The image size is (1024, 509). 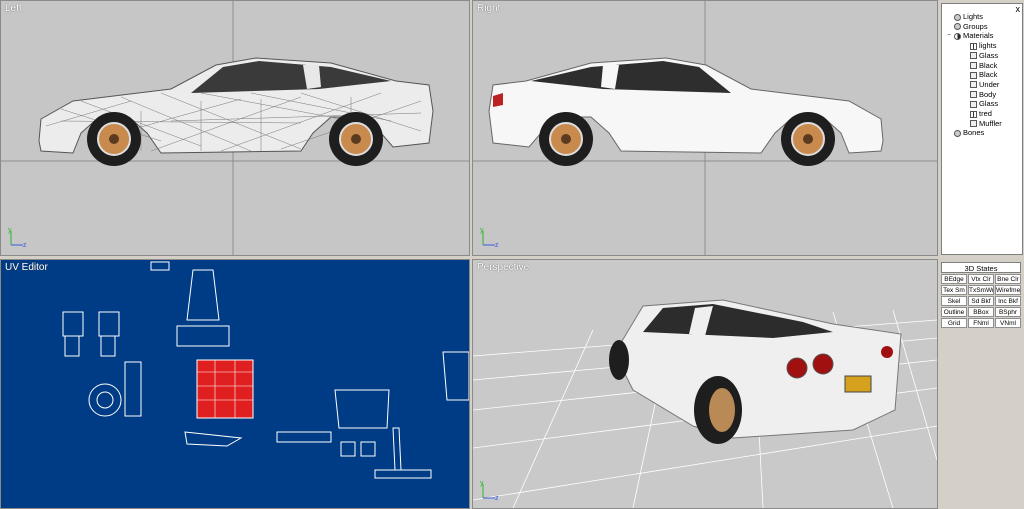 What do you see at coordinates (981, 290) in the screenshot?
I see `state-toggle-button: TxSmWr` at bounding box center [981, 290].